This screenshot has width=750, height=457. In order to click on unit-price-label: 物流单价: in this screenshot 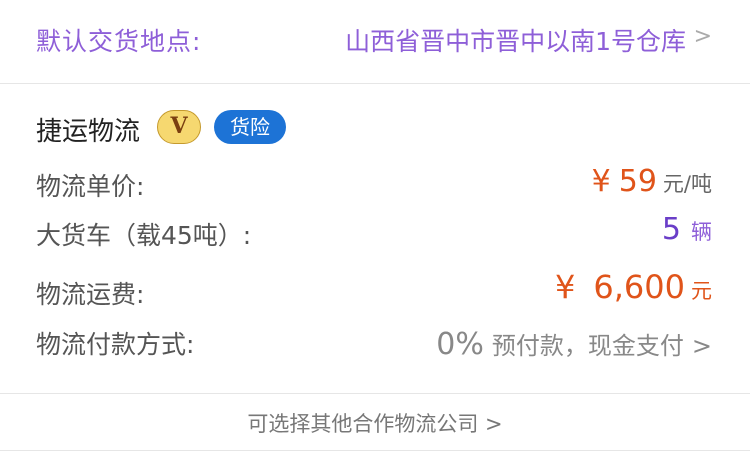, I will do `click(90, 186)`.